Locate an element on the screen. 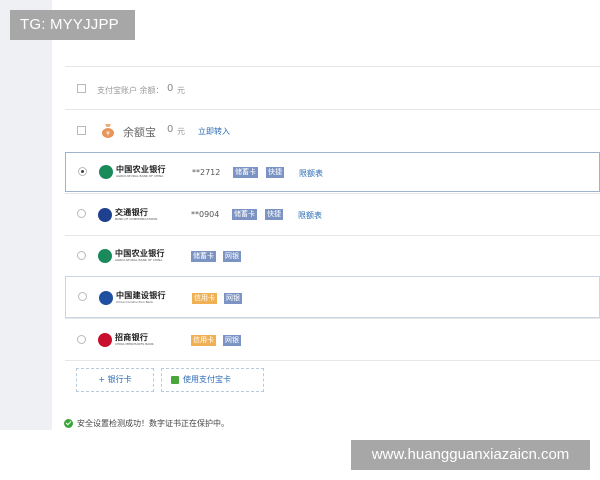 The height and width of the screenshot is (480, 600). bank-account-number: **0904 is located at coordinates (205, 214).